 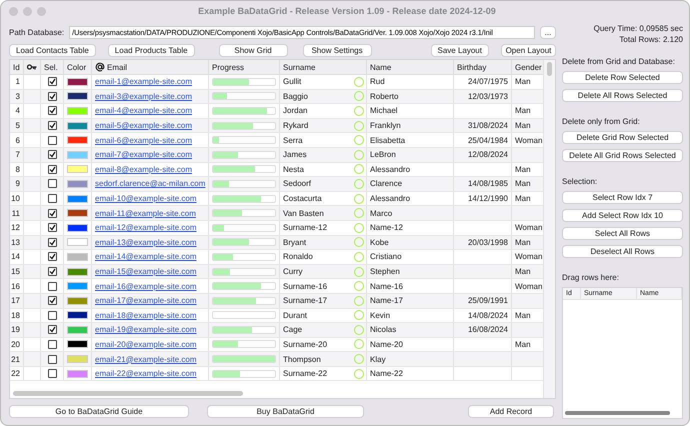 I want to click on email-link: email-18@example-site.com, so click(x=145, y=315).